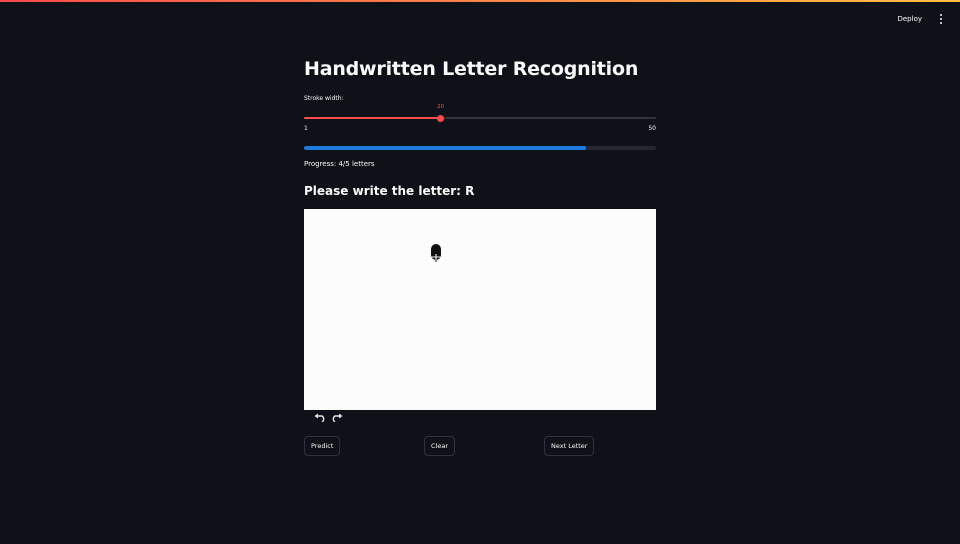 Image resolution: width=960 pixels, height=544 pixels. What do you see at coordinates (320, 417) in the screenshot?
I see `undo-icon` at bounding box center [320, 417].